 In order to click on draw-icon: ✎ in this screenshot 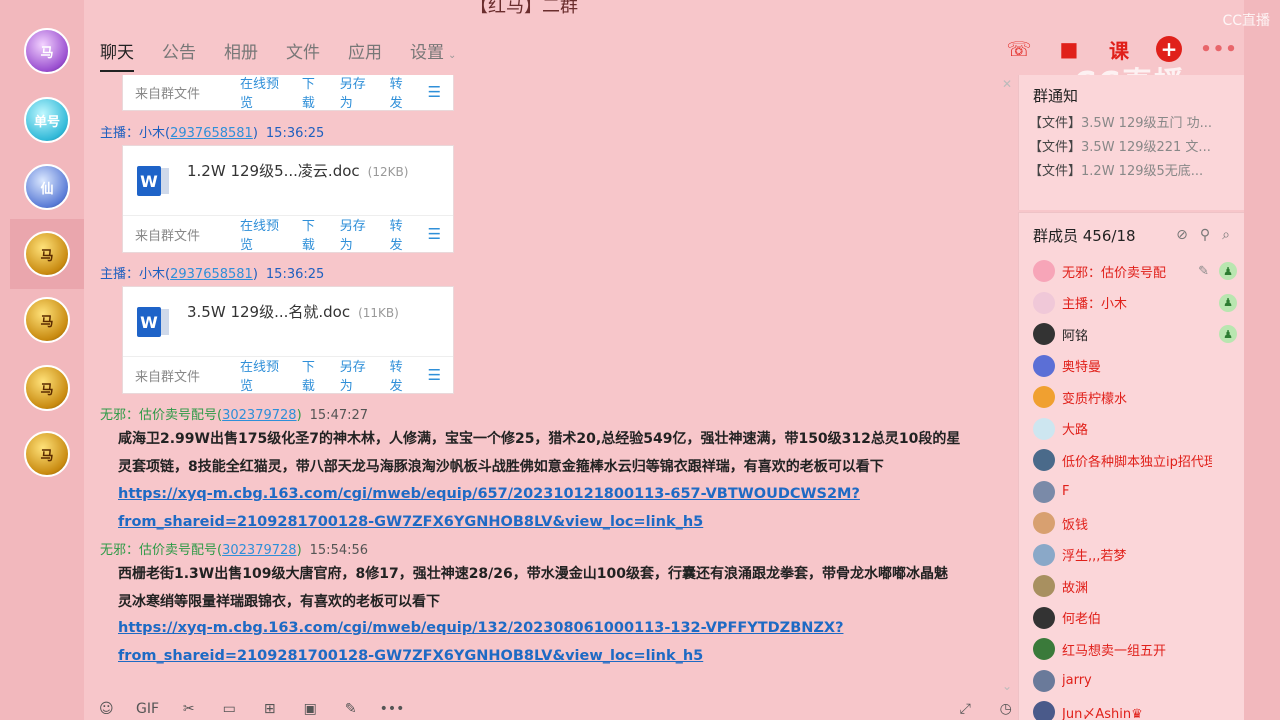, I will do `click(351, 709)`.